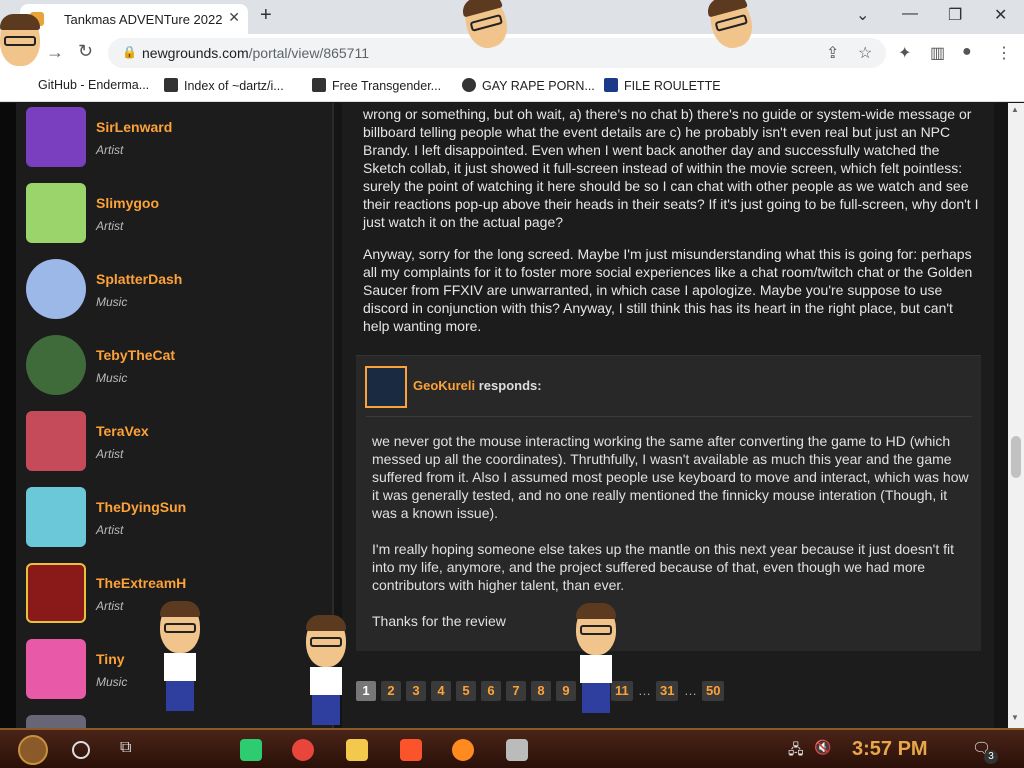  What do you see at coordinates (516, 691) in the screenshot?
I see `page-button: 7` at bounding box center [516, 691].